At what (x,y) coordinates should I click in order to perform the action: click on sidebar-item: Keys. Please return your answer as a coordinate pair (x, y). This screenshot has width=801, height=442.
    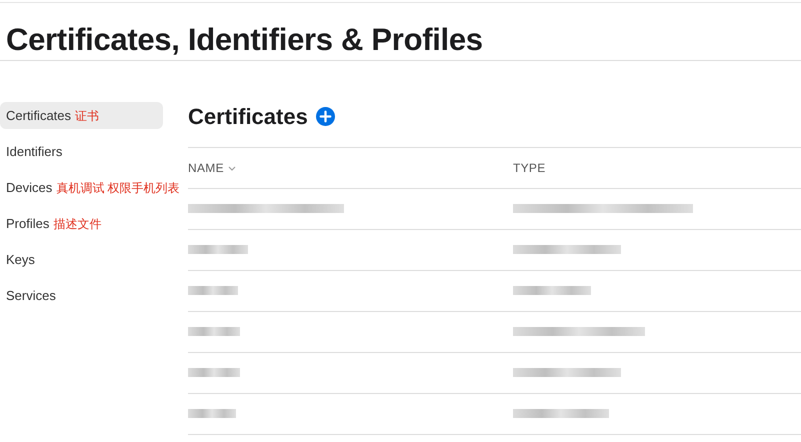
    Looking at the image, I should click on (84, 260).